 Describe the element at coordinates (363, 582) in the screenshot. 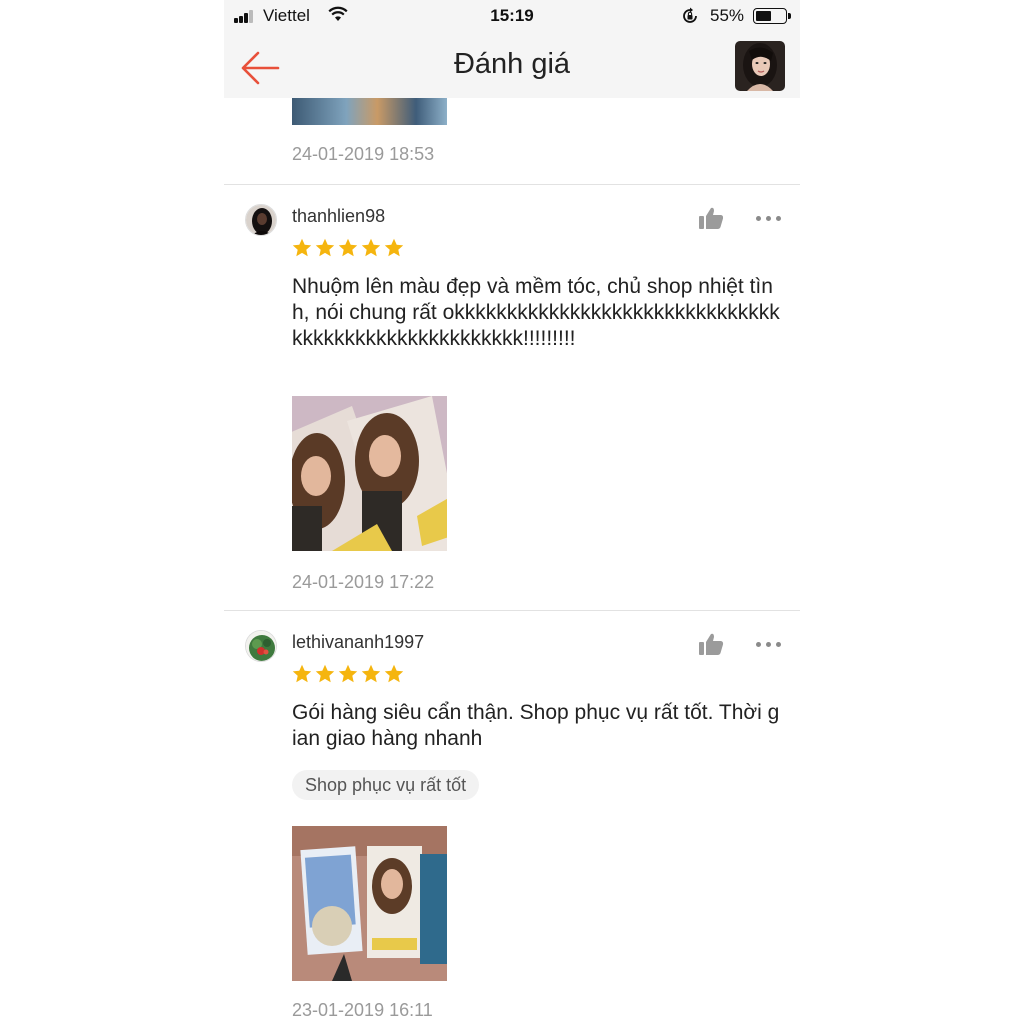

I see `review-date: 24-01-2019 17:22` at that location.